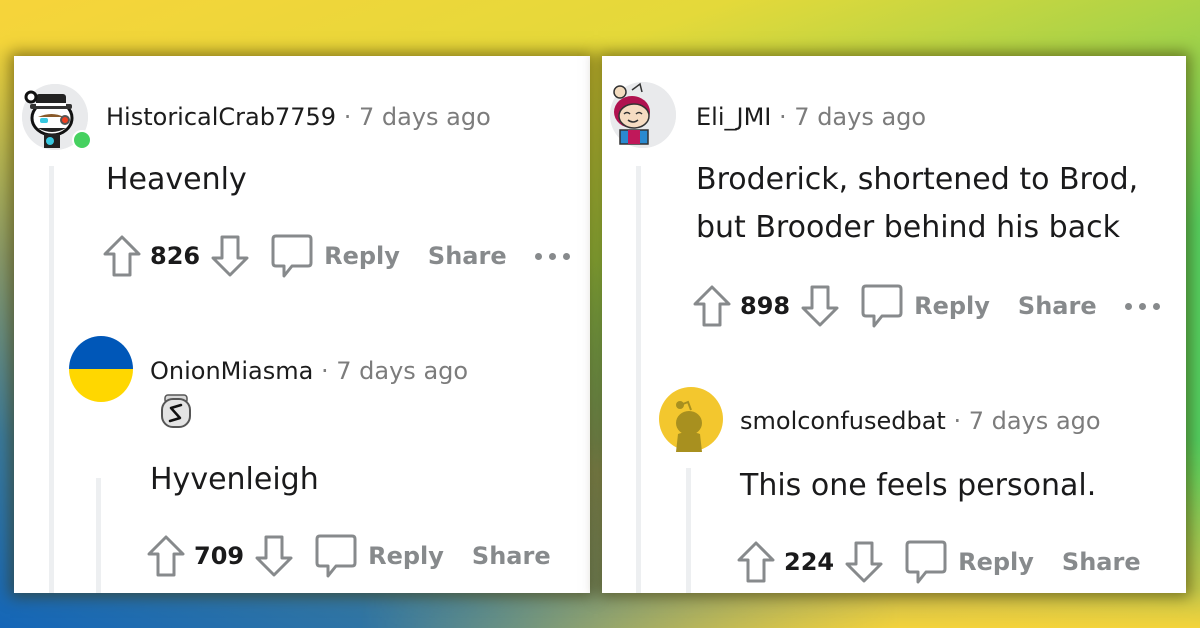 Image resolution: width=1200 pixels, height=628 pixels. What do you see at coordinates (908, 227) in the screenshot?
I see `comment-body-line-2: but Brooder behind his back` at bounding box center [908, 227].